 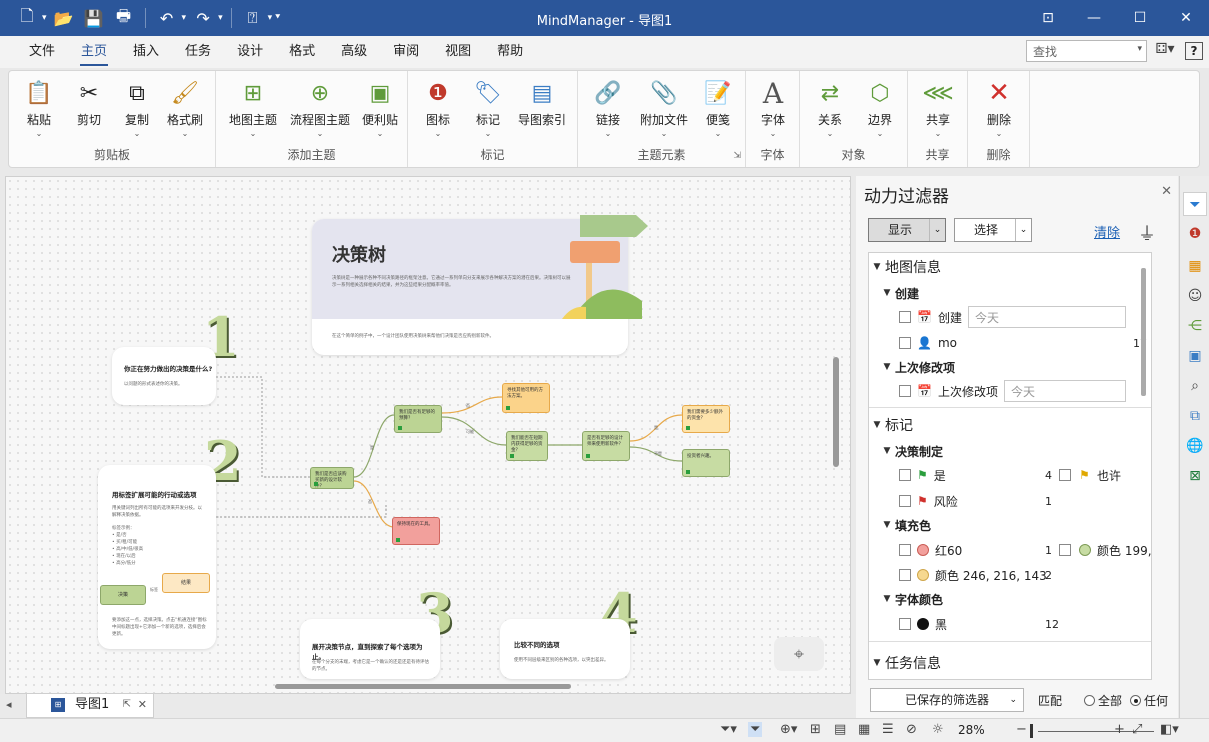 What do you see at coordinates (1140, 18) in the screenshot?
I see `maximize-icon: ☐` at bounding box center [1140, 18].